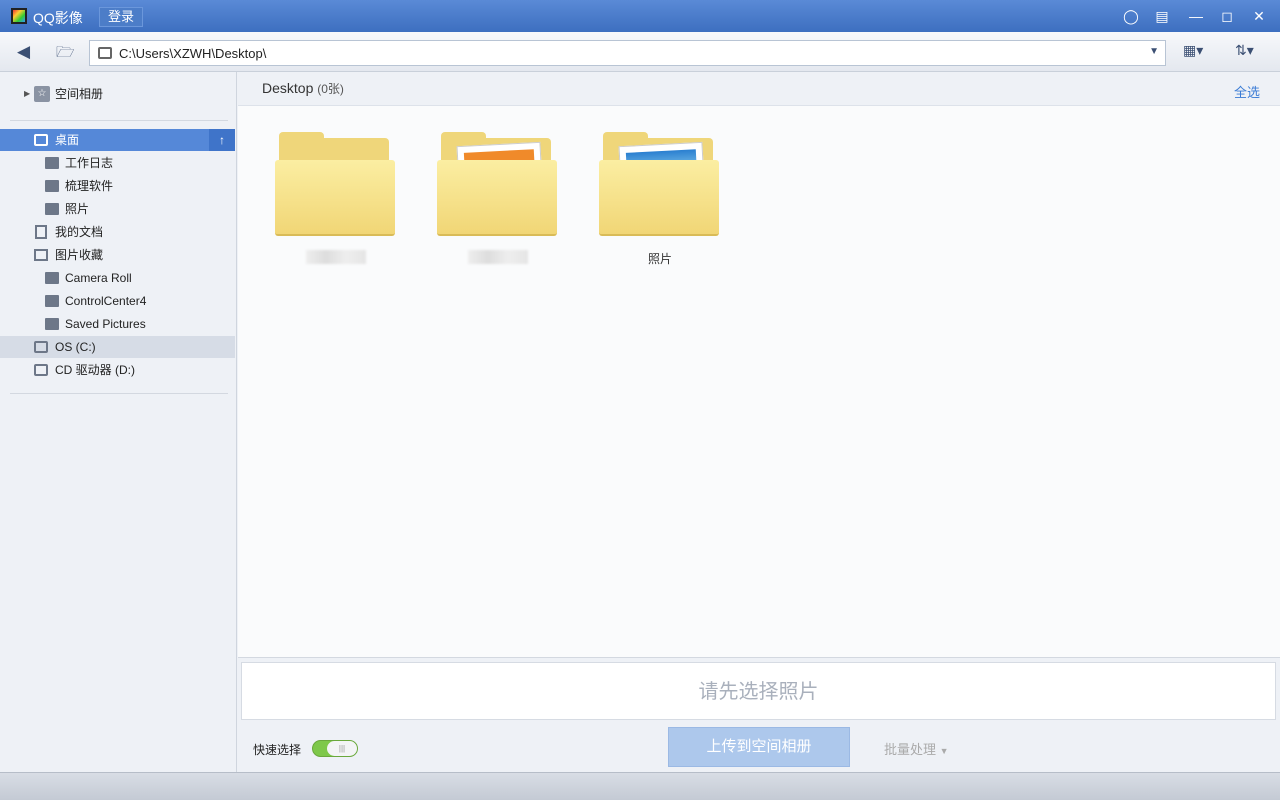 This screenshot has height=800, width=1280. I want to click on sidebar-item-software: 梳理软件, so click(117, 186).